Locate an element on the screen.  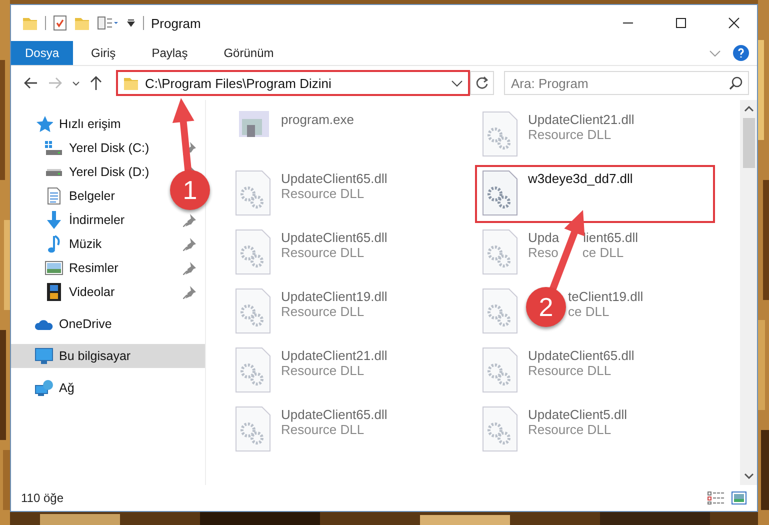
maximize-icon is located at coordinates (681, 23).